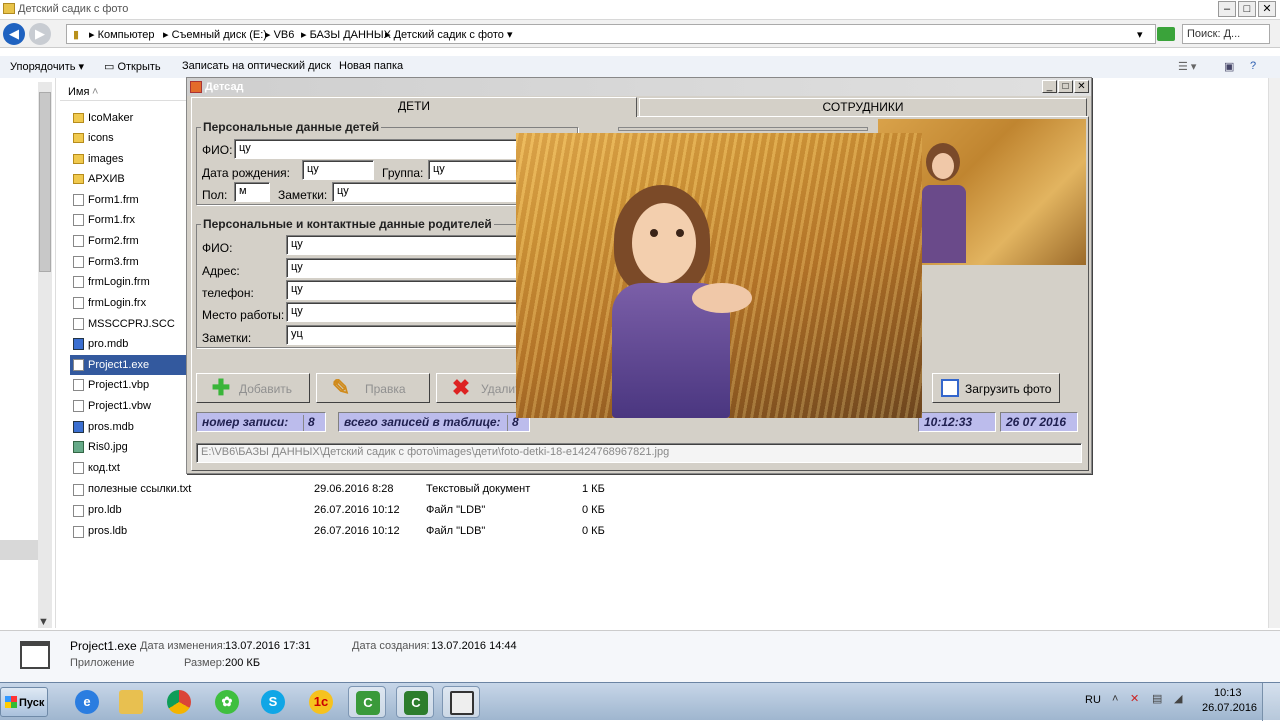 The width and height of the screenshot is (1280, 721). What do you see at coordinates (341, 387) in the screenshot?
I see `pencil-icon: ✎` at bounding box center [341, 387].